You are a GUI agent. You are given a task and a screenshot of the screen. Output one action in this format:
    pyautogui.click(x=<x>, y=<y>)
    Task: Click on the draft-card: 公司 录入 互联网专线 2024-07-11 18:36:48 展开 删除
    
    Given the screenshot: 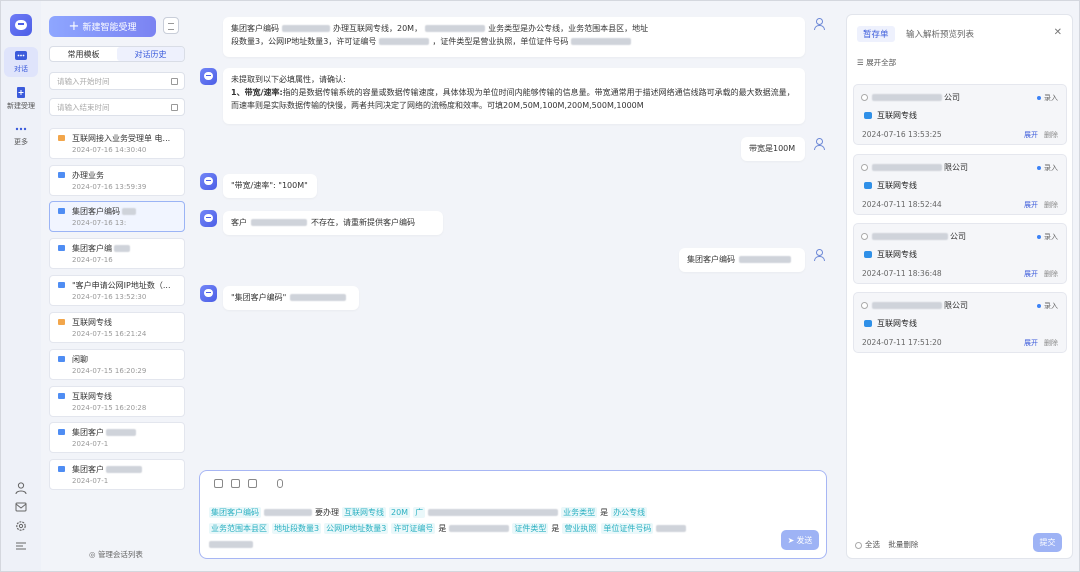 What is the action you would take?
    pyautogui.click(x=960, y=253)
    